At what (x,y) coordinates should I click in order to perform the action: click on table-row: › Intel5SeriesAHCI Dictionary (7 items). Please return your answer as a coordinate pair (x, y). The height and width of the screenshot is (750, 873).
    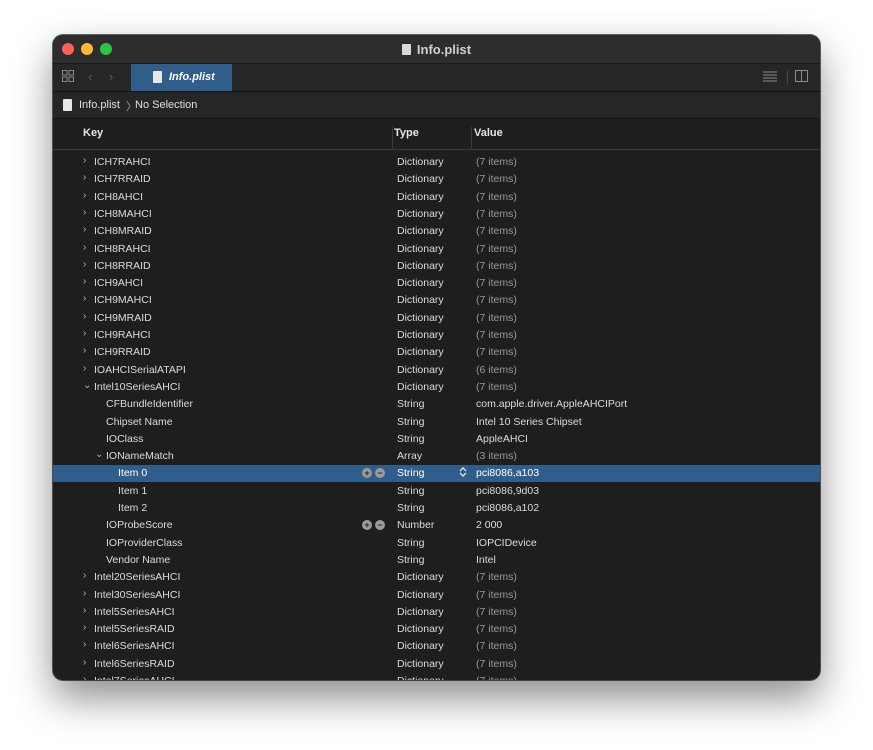
    Looking at the image, I should click on (436, 612).